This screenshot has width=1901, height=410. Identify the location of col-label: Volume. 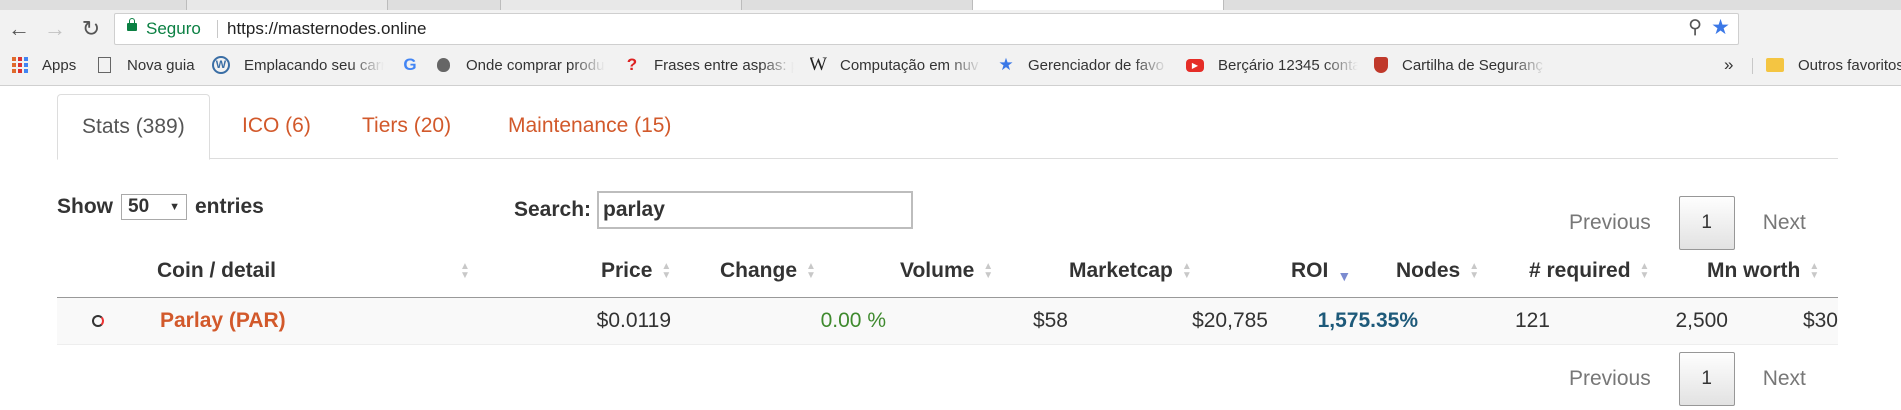
(937, 270).